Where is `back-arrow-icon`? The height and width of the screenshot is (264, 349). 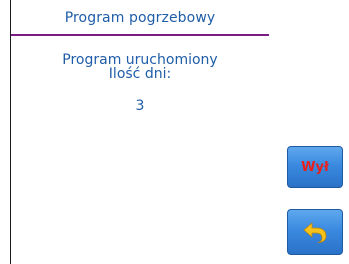 back-arrow-icon is located at coordinates (315, 232).